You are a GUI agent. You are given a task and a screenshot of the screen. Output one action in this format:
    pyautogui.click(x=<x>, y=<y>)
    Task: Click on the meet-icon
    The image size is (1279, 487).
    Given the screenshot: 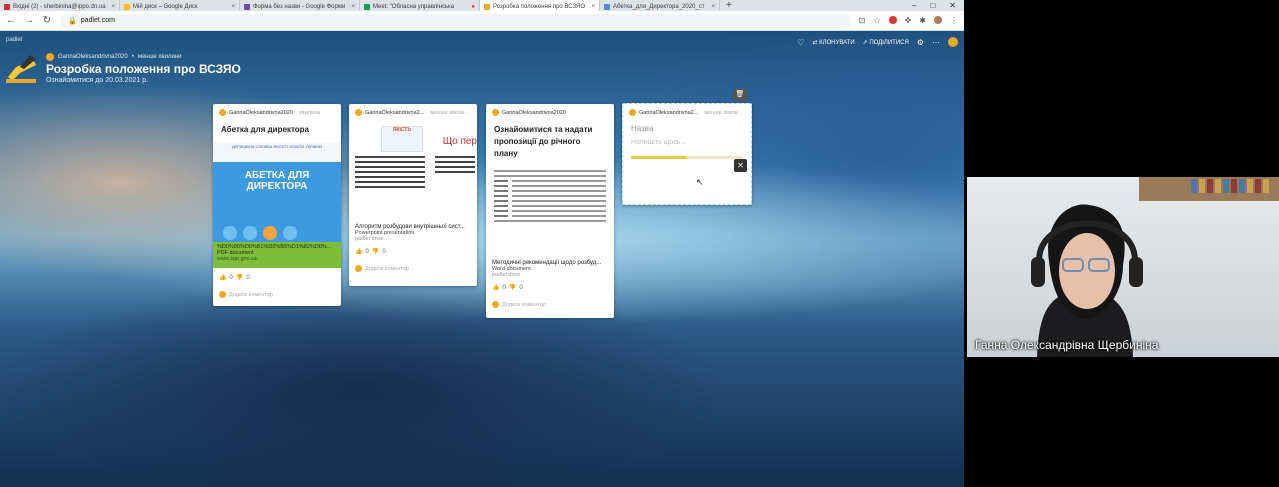 What is the action you would take?
    pyautogui.click(x=367, y=6)
    